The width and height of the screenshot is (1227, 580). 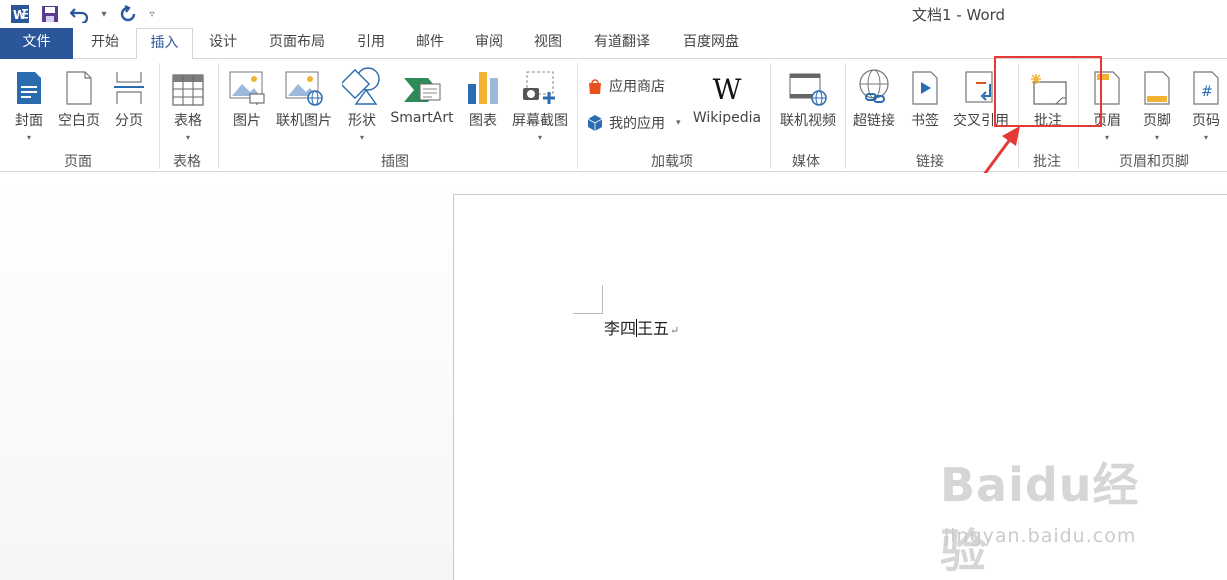 What do you see at coordinates (959, 15) in the screenshot?
I see `window-title: 文档1 - Word` at bounding box center [959, 15].